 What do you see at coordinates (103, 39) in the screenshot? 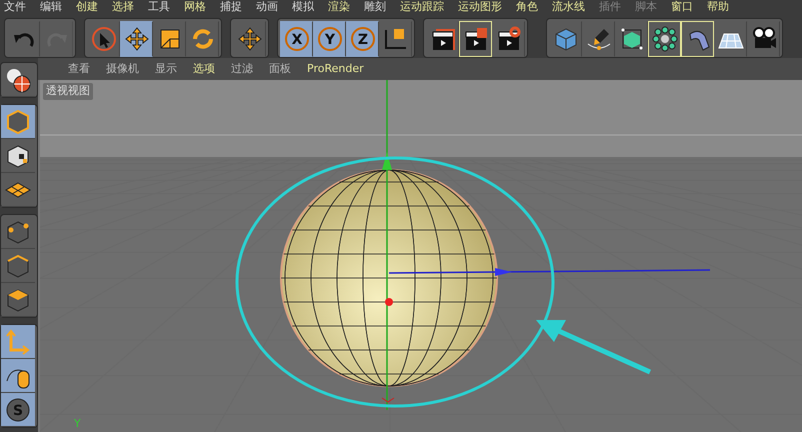
I see `cursor-icon` at bounding box center [103, 39].